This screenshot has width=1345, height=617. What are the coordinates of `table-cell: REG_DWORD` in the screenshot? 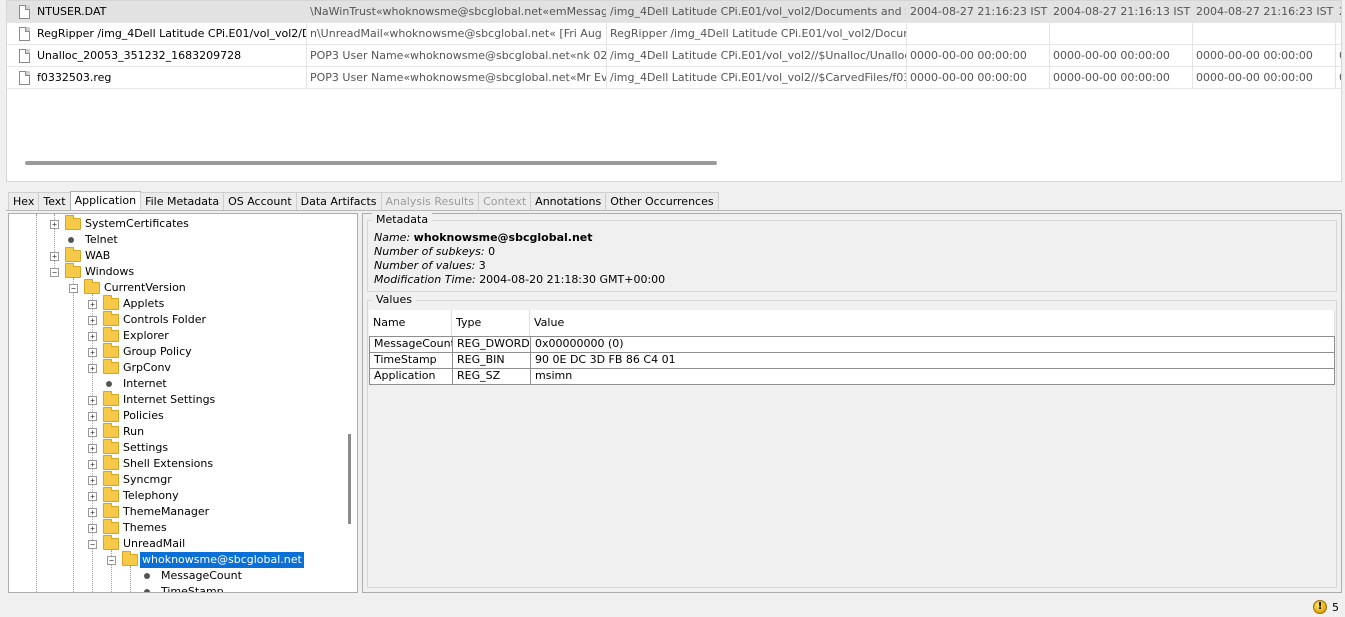 It's located at (492, 344).